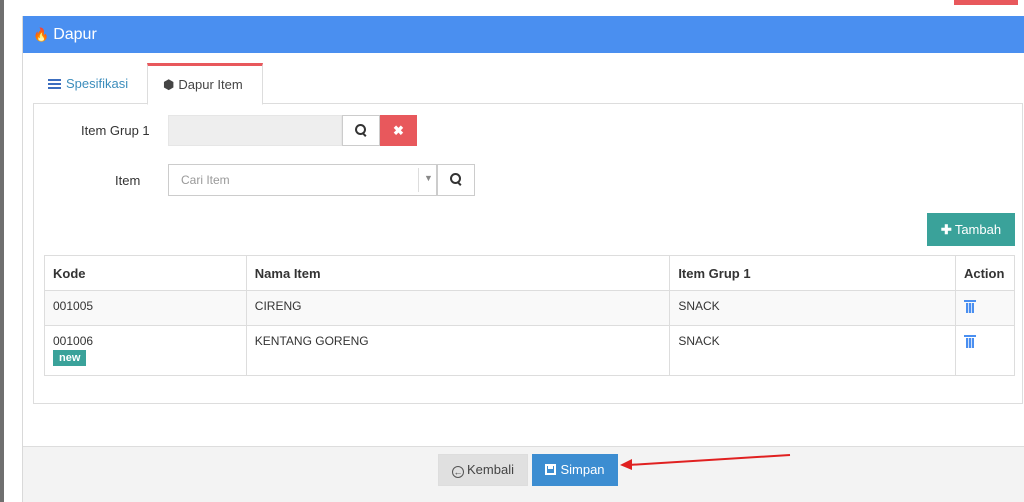  I want to click on item-grup-label: Item Grup 1, so click(115, 130).